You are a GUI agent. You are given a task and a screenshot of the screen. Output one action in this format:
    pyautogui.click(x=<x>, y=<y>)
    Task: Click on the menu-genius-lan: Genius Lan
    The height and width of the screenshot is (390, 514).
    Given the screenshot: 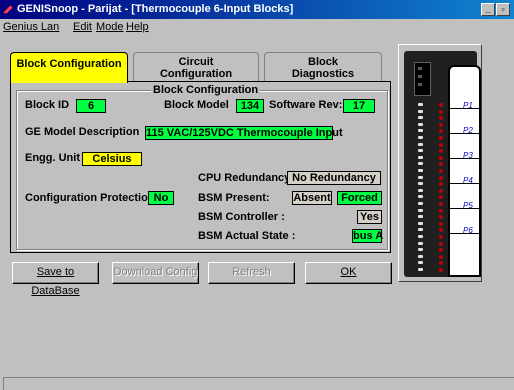 What is the action you would take?
    pyautogui.click(x=31, y=27)
    